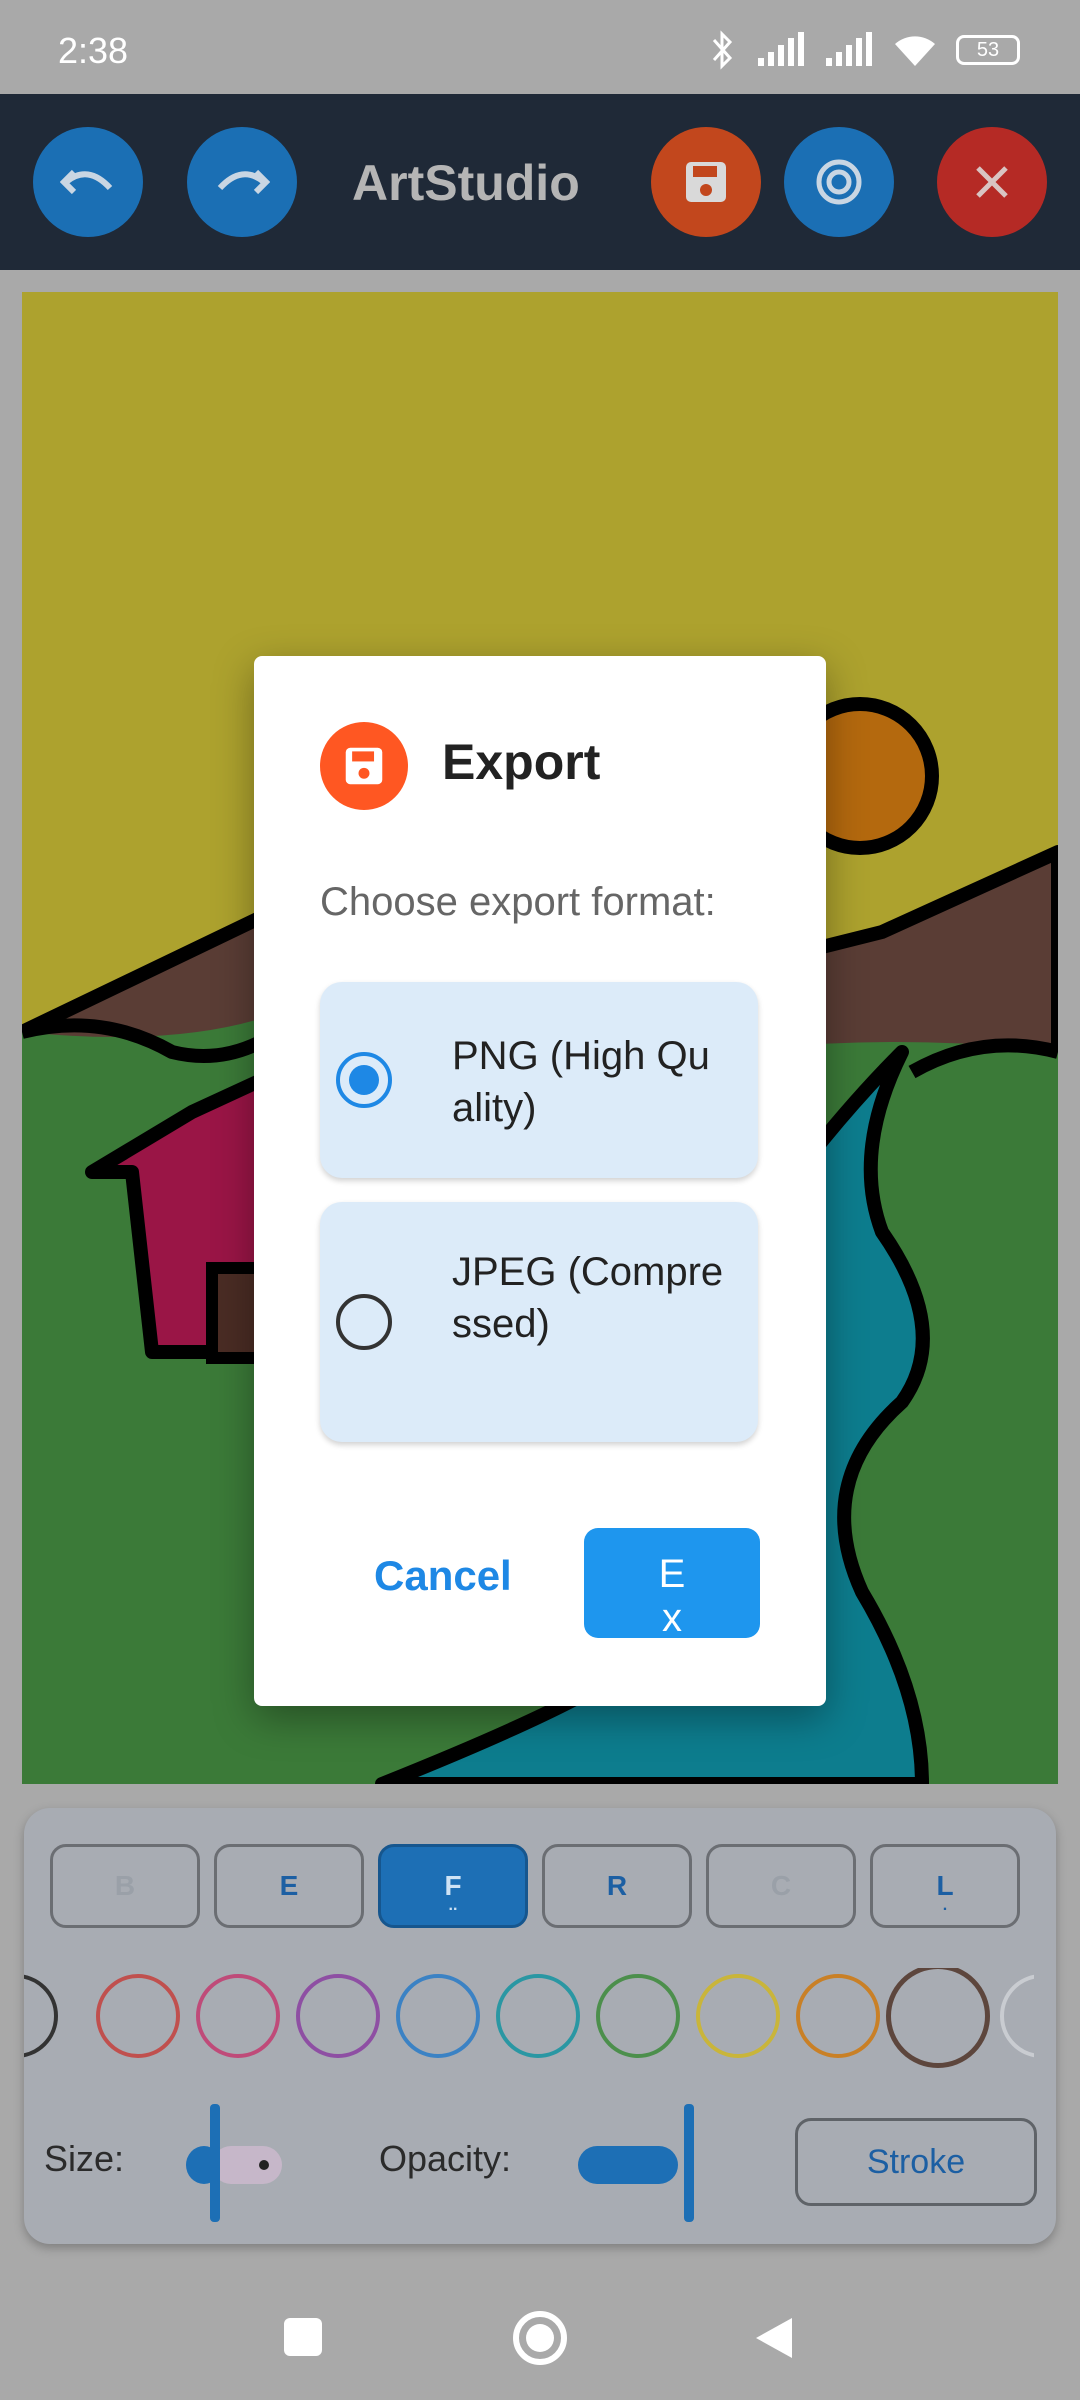  Describe the element at coordinates (41, 2016) in the screenshot. I see `color-swatch-black` at that location.